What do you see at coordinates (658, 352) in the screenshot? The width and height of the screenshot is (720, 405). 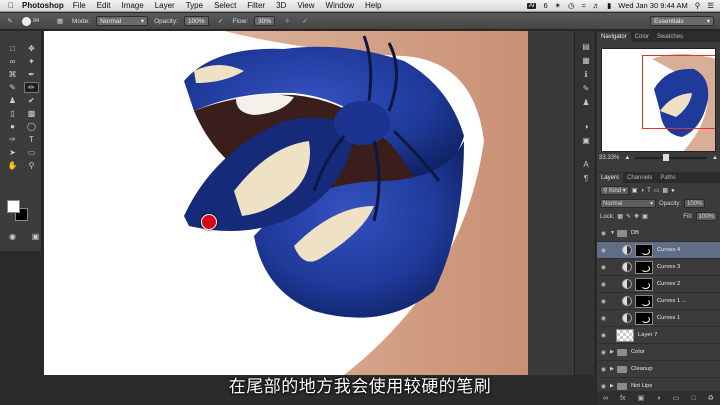 I see `layer-group-color: ◉ ▶ Color` at bounding box center [658, 352].